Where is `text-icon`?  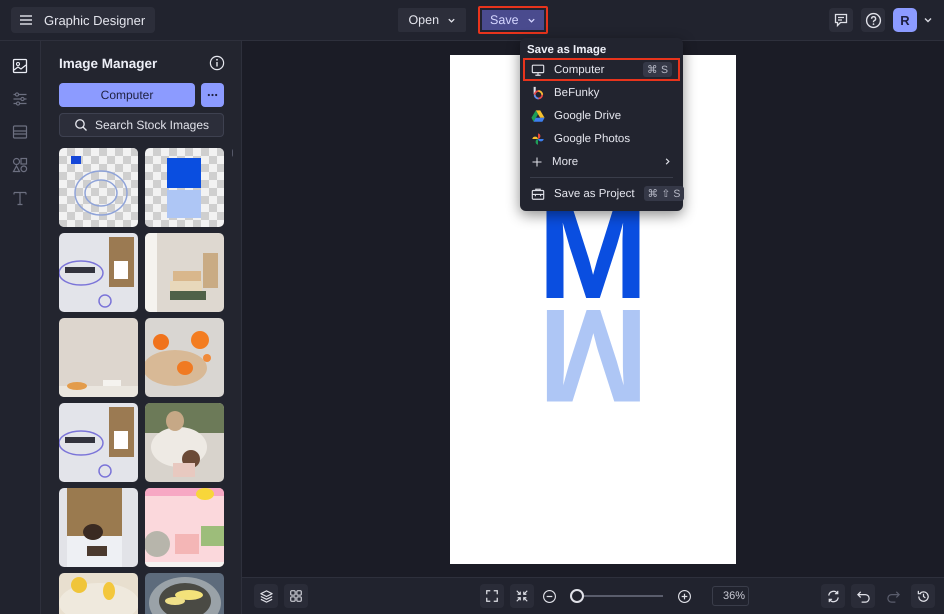
text-icon is located at coordinates (20, 198).